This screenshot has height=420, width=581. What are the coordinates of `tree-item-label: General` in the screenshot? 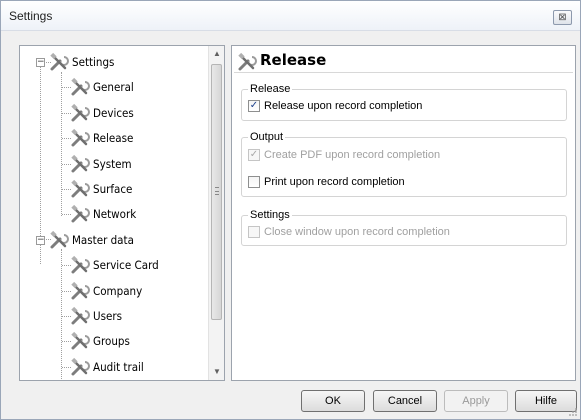 It's located at (113, 87).